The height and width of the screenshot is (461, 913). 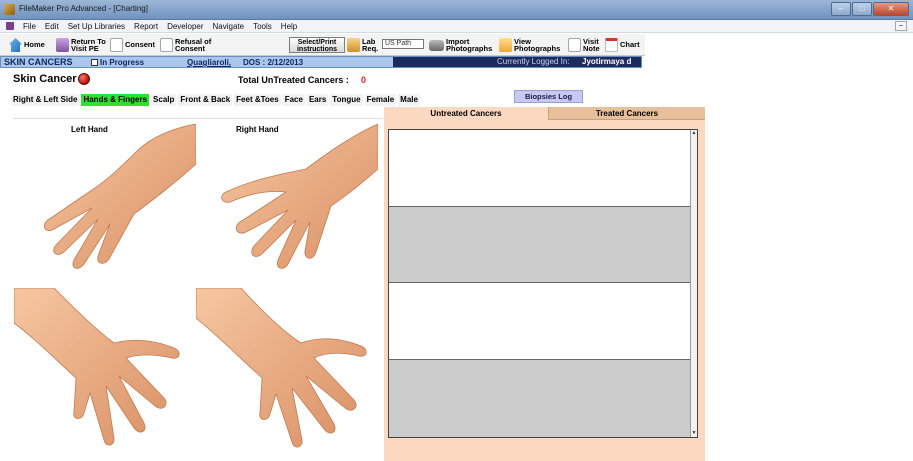 What do you see at coordinates (901, 26) in the screenshot?
I see `document-restore-button: –` at bounding box center [901, 26].